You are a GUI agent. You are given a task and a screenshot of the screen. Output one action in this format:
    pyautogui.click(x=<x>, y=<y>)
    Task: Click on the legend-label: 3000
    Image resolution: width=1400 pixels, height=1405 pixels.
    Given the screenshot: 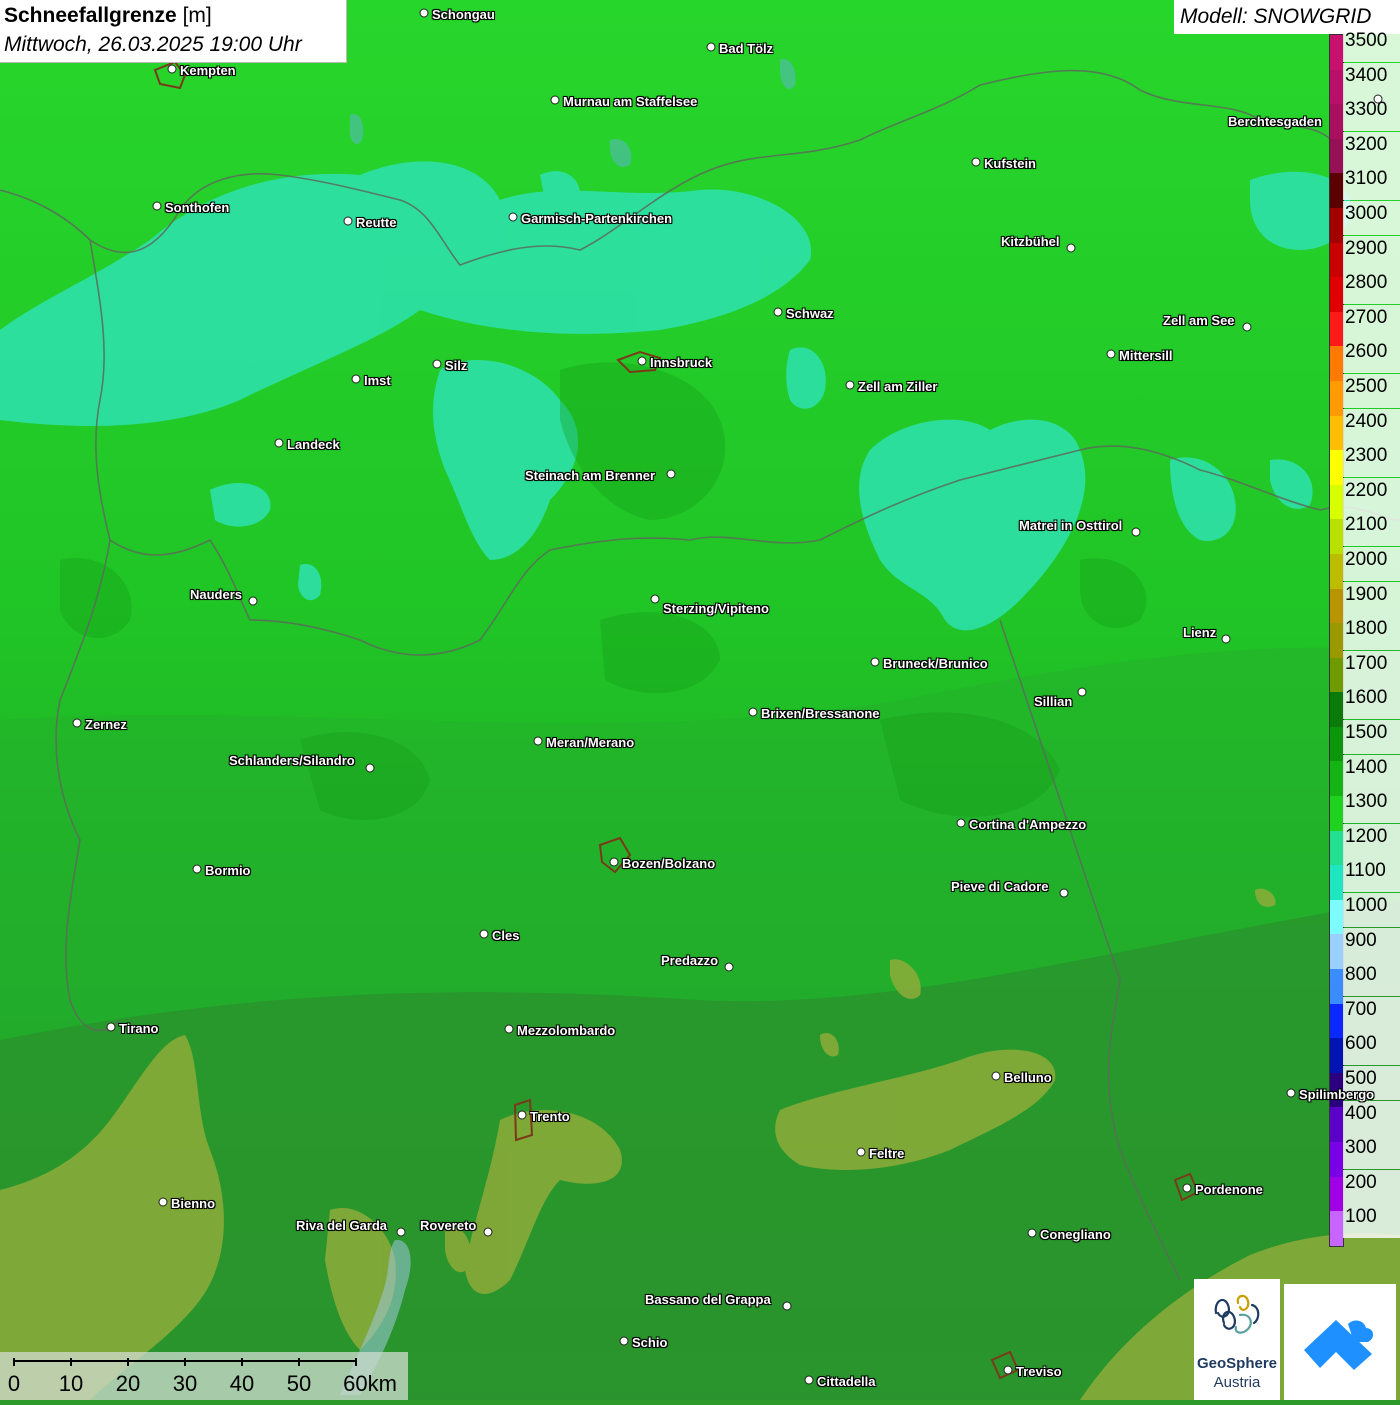 What is the action you would take?
    pyautogui.click(x=1371, y=218)
    